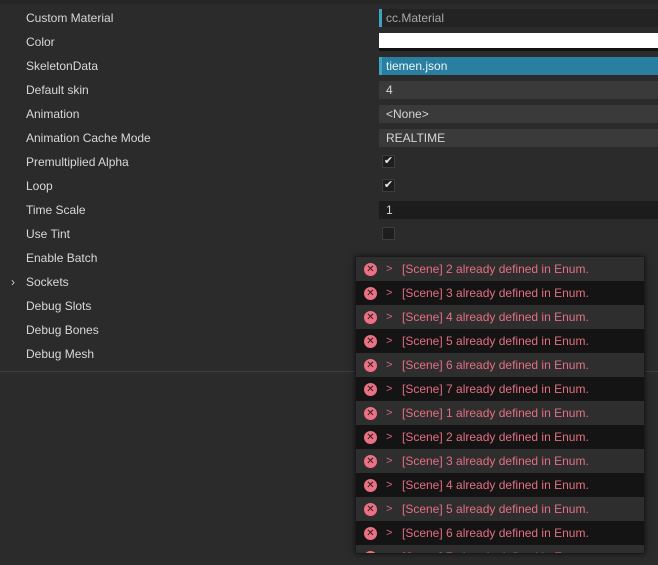 The image size is (658, 565). What do you see at coordinates (388, 233) in the screenshot?
I see `use-tint-checkbox` at bounding box center [388, 233].